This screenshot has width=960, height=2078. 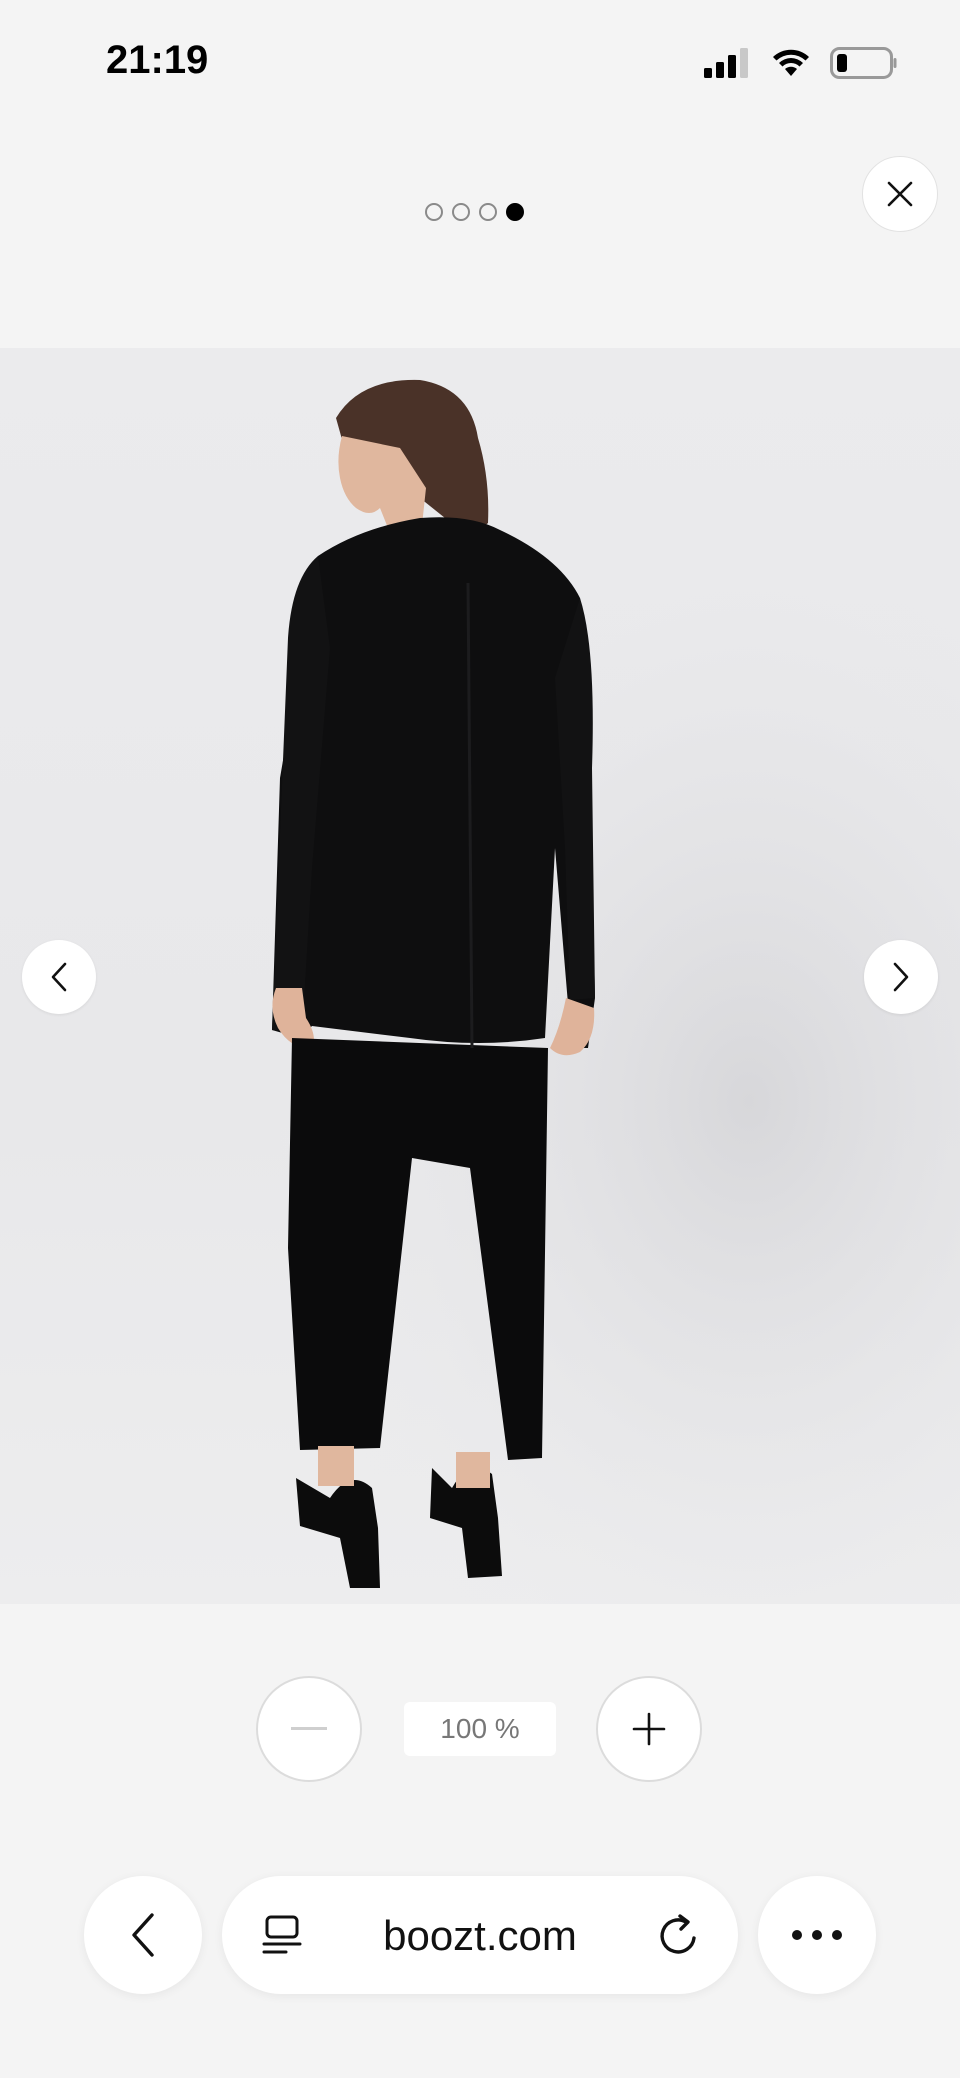 I want to click on status-bar: 21:19, so click(x=480, y=60).